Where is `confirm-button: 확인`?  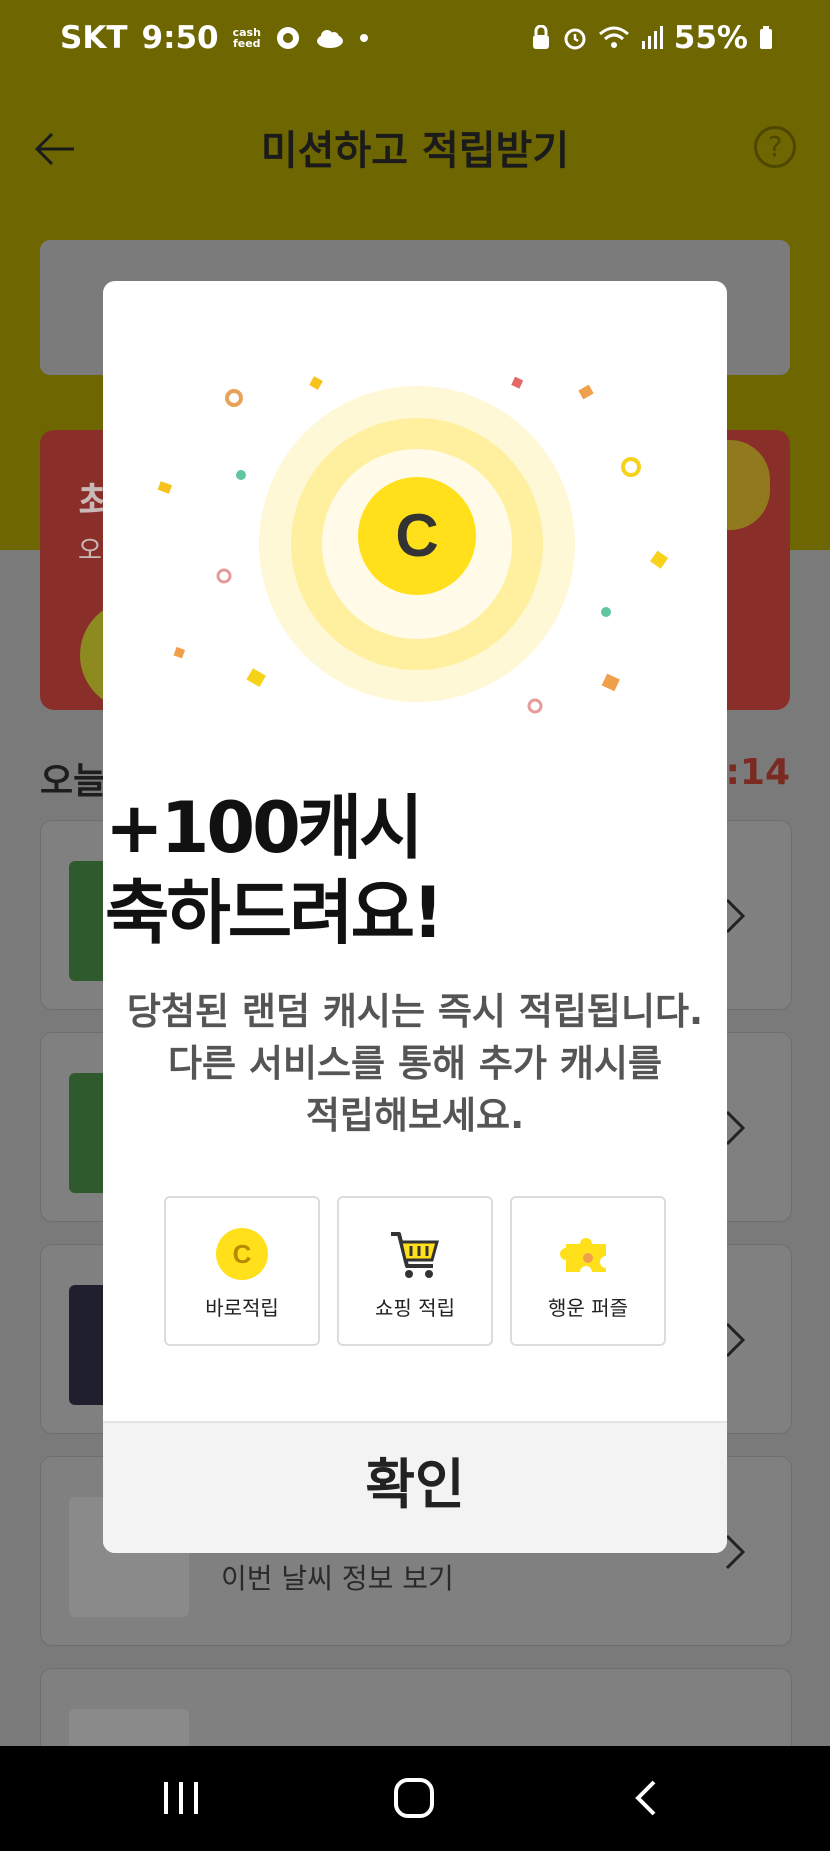 confirm-button: 확인 is located at coordinates (415, 1487).